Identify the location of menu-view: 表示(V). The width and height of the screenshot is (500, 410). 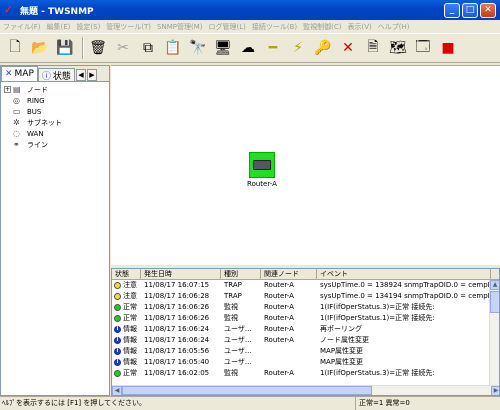
(360, 27).